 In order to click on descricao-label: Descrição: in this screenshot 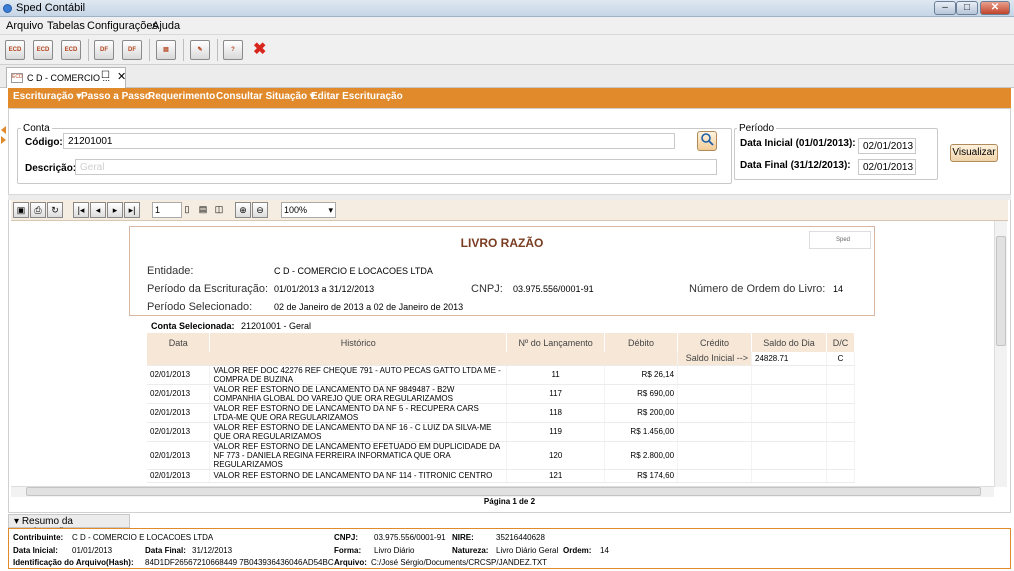, I will do `click(51, 168)`.